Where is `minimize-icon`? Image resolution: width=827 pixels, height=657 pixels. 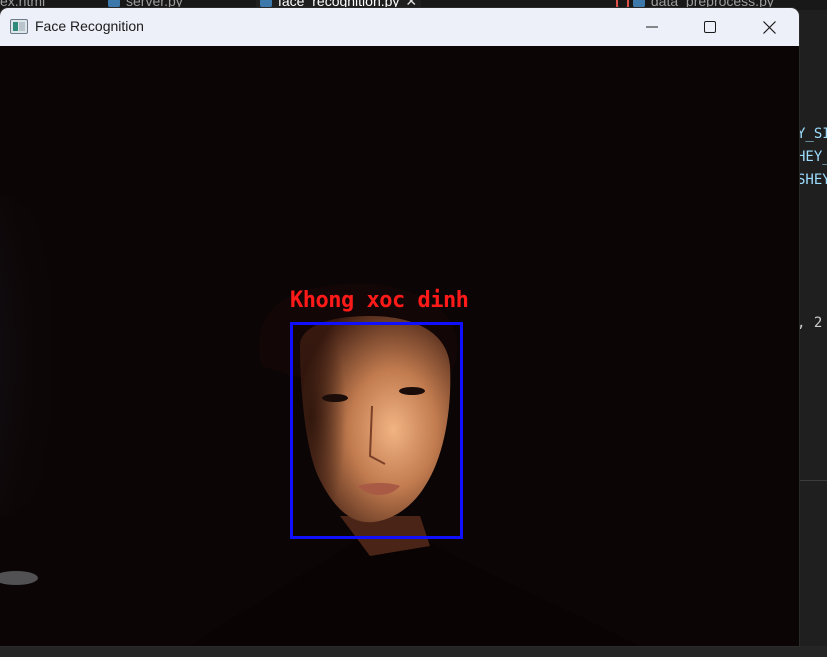
minimize-icon is located at coordinates (652, 27).